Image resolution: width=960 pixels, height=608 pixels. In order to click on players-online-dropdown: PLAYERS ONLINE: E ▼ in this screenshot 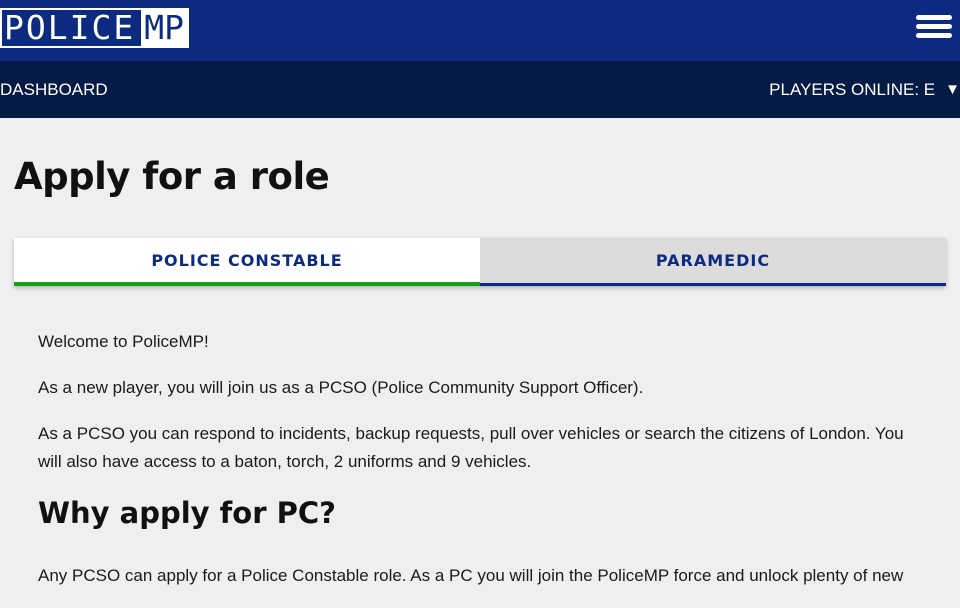, I will do `click(864, 89)`.